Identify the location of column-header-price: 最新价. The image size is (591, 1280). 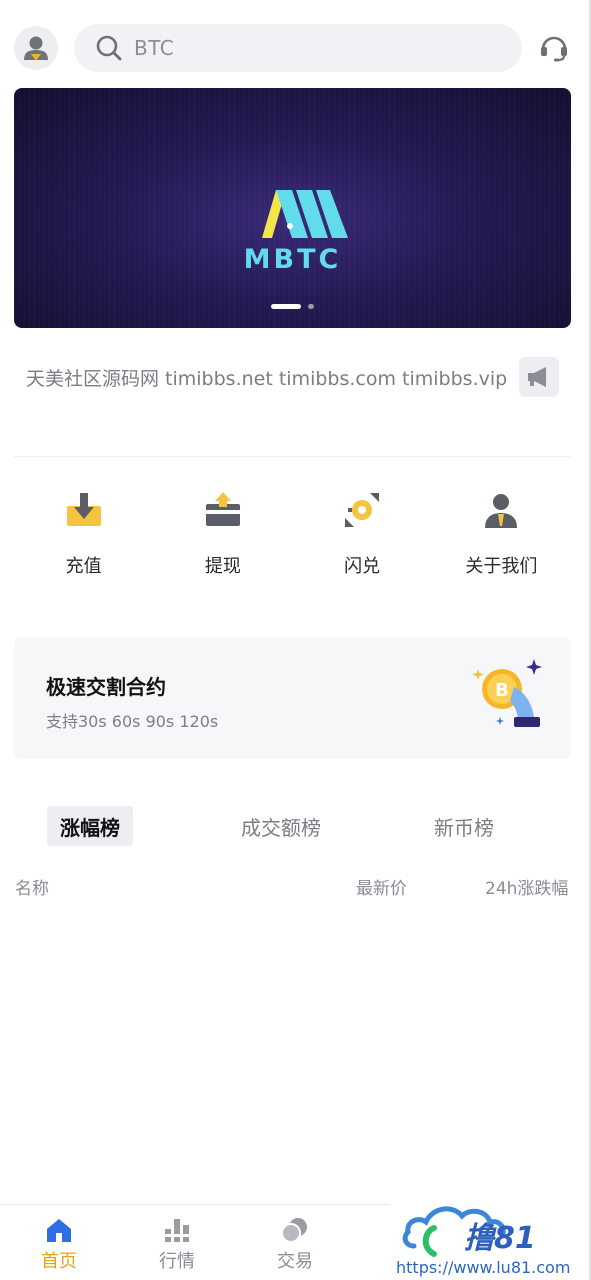
(381, 889).